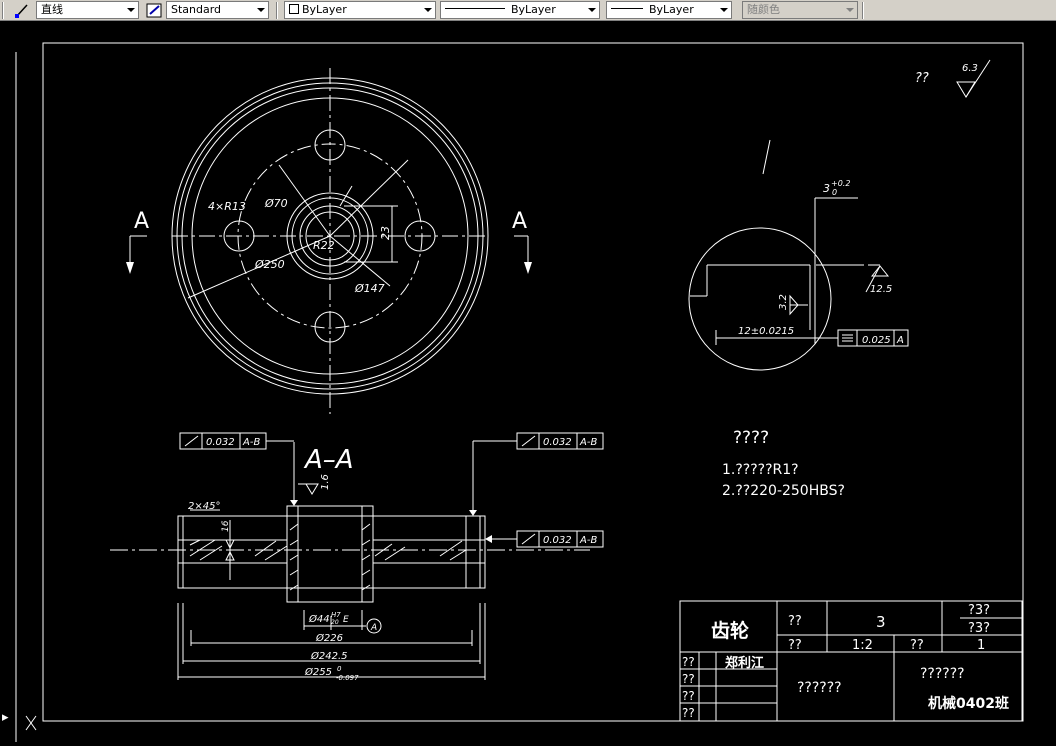  I want to click on linetype-combo: ByLayer, so click(520, 10).